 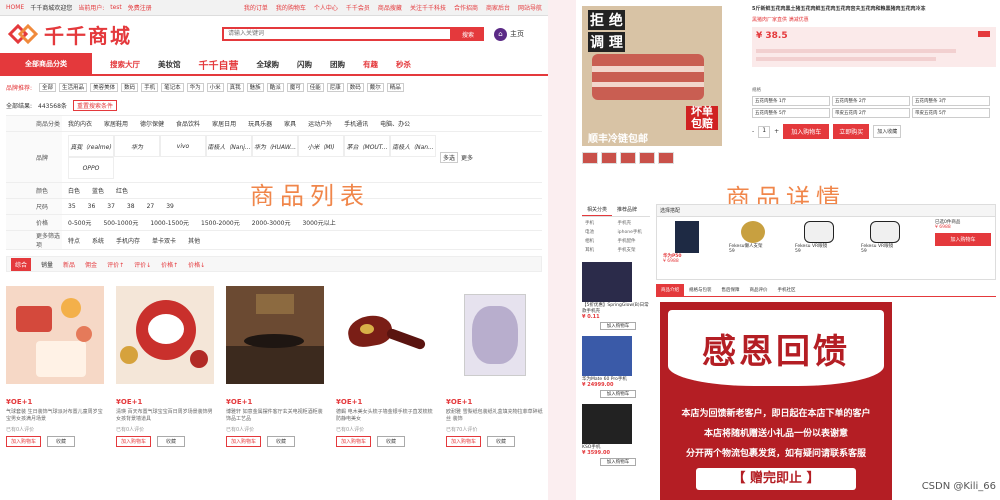 I want to click on bundle-item: Fekesu VR眼镜 59, so click(x=819, y=242).